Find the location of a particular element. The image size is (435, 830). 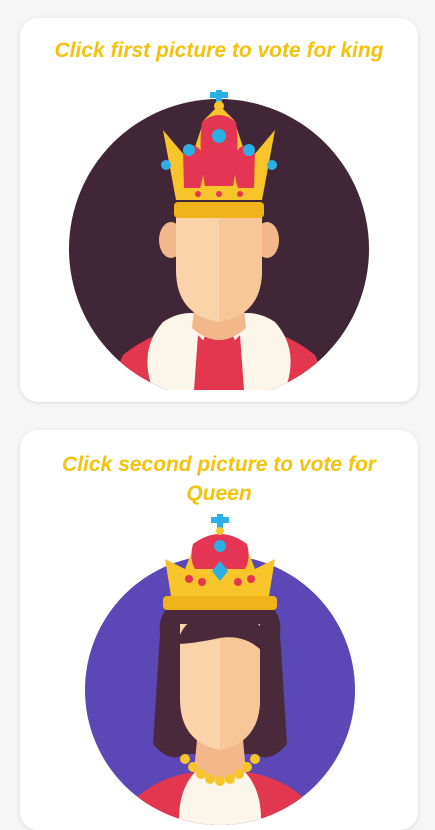

king-card-title: Click first picture to vote for king is located at coordinates (219, 50).